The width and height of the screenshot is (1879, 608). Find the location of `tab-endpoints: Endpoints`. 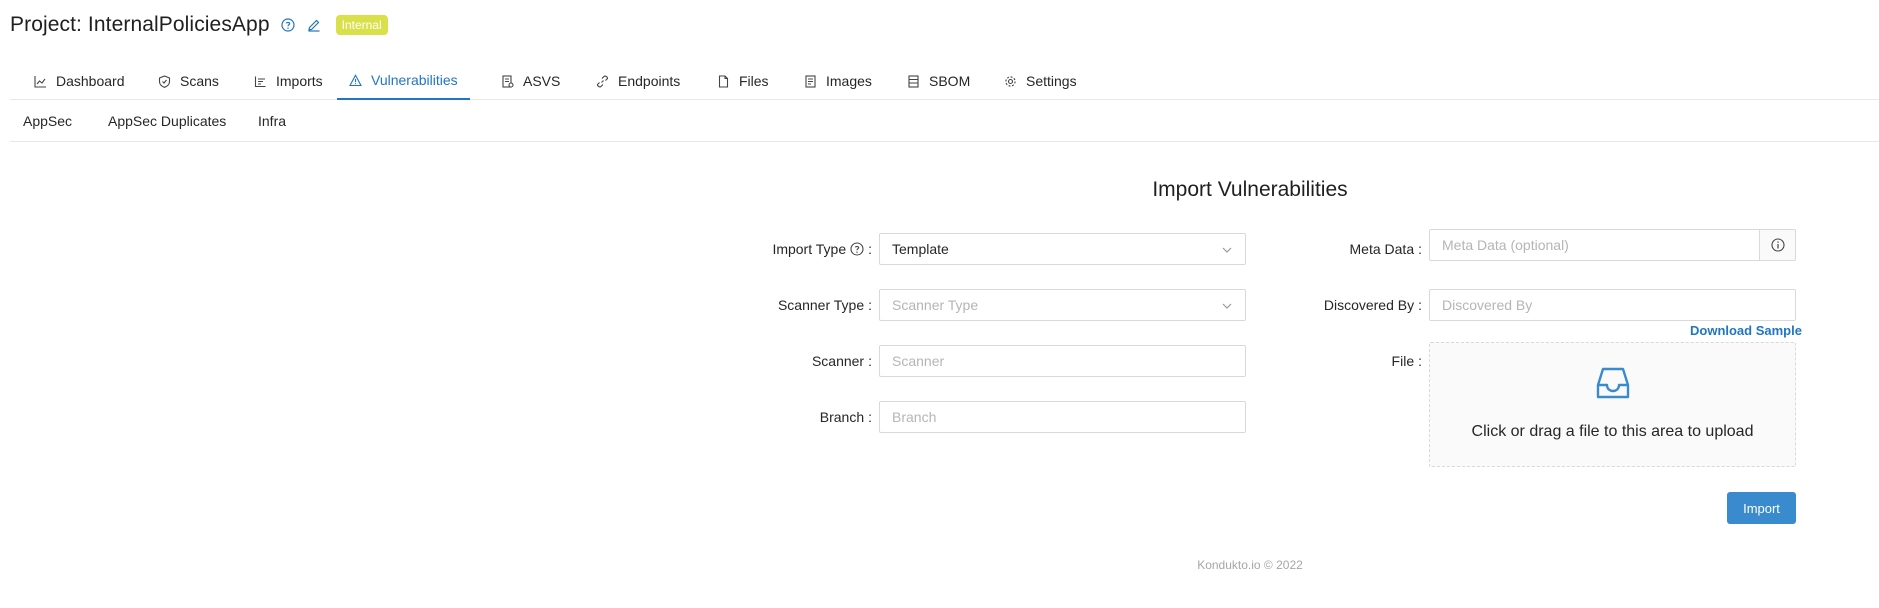

tab-endpoints: Endpoints is located at coordinates (638, 81).